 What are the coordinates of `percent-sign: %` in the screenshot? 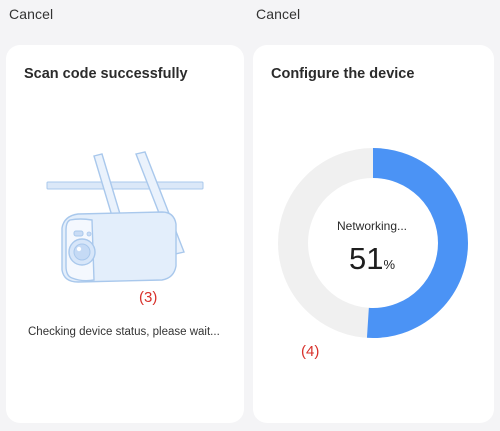 It's located at (389, 264).